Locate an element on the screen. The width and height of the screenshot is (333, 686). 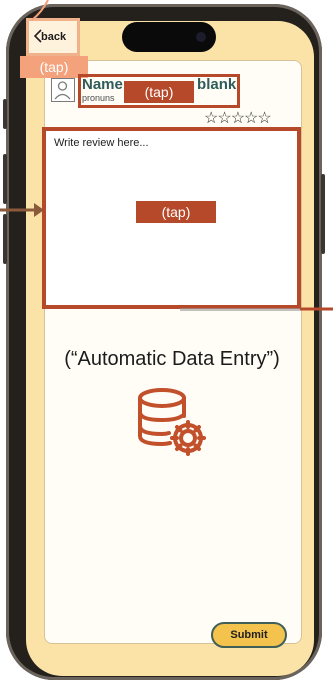
back-button: back is located at coordinates (53, 37).